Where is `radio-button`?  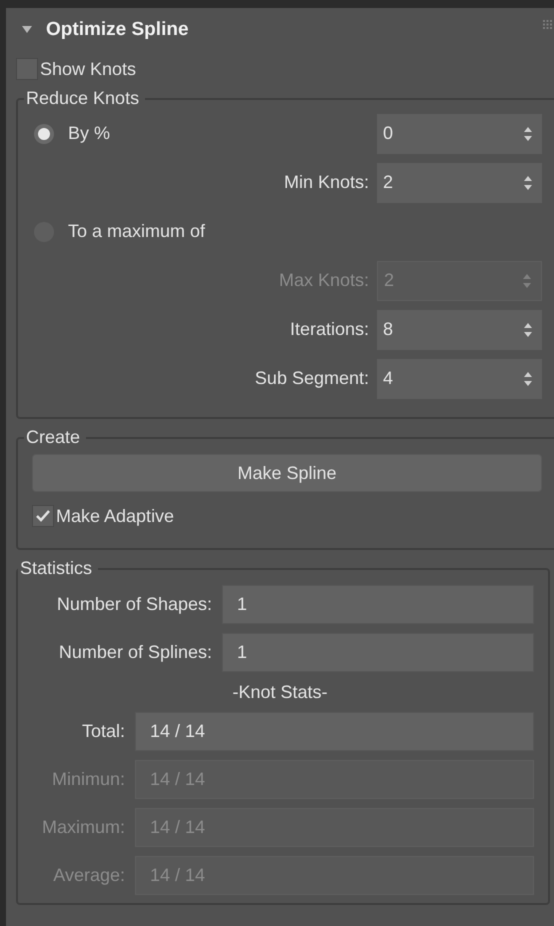 radio-button is located at coordinates (44, 134).